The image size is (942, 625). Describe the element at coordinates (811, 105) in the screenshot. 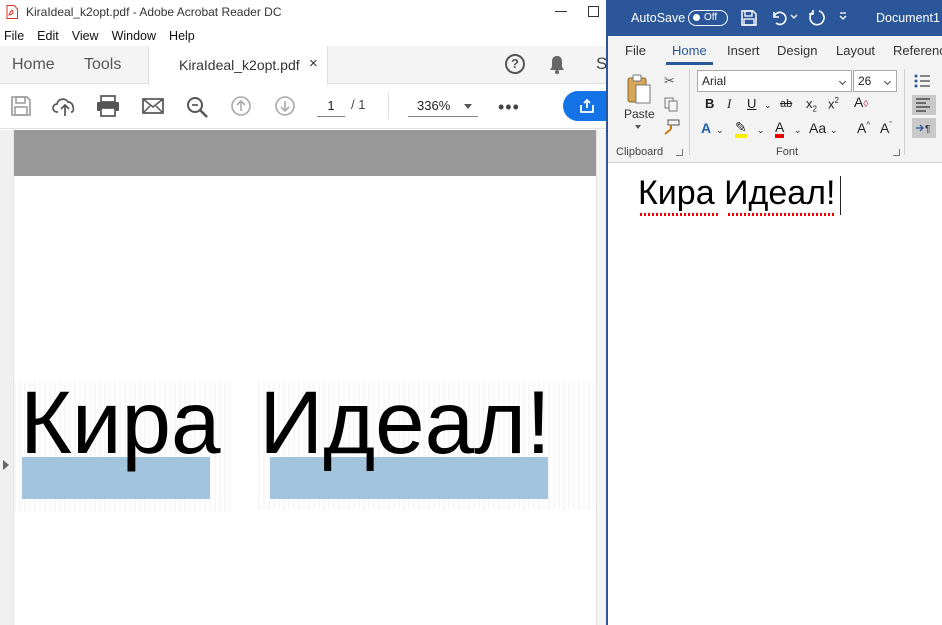

I see `subscript-icon: x2` at that location.